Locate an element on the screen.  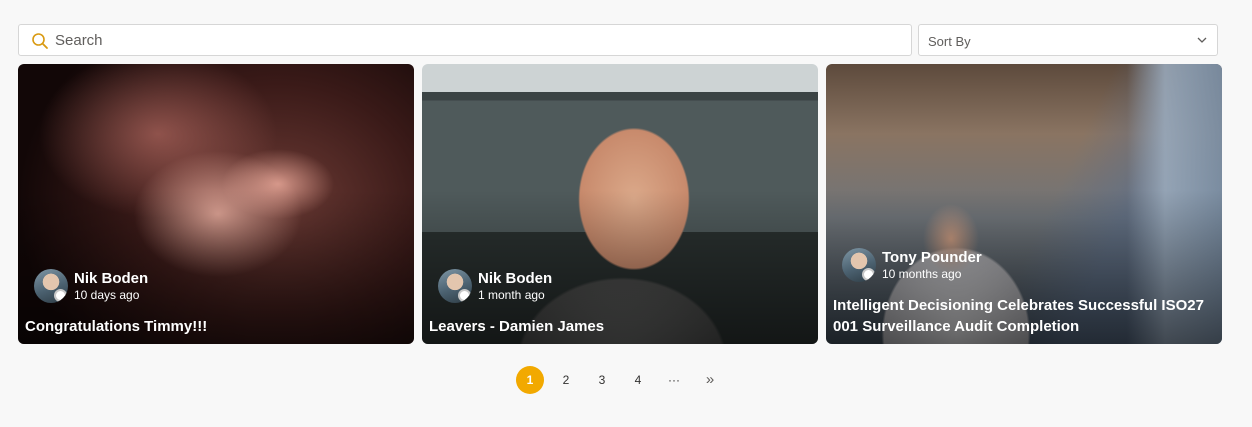
card-title: Leavers - Damien James is located at coordinates (517, 326).